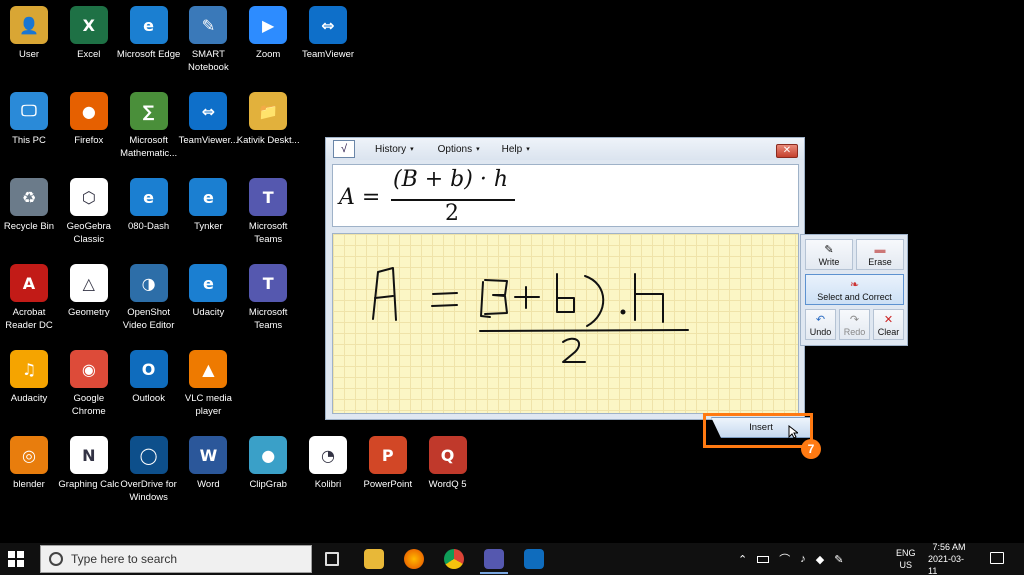 The image size is (1024, 575). What do you see at coordinates (565, 149) in the screenshot?
I see `menu-bar: √ History ▾ Options ▾ Help ▾` at bounding box center [565, 149].